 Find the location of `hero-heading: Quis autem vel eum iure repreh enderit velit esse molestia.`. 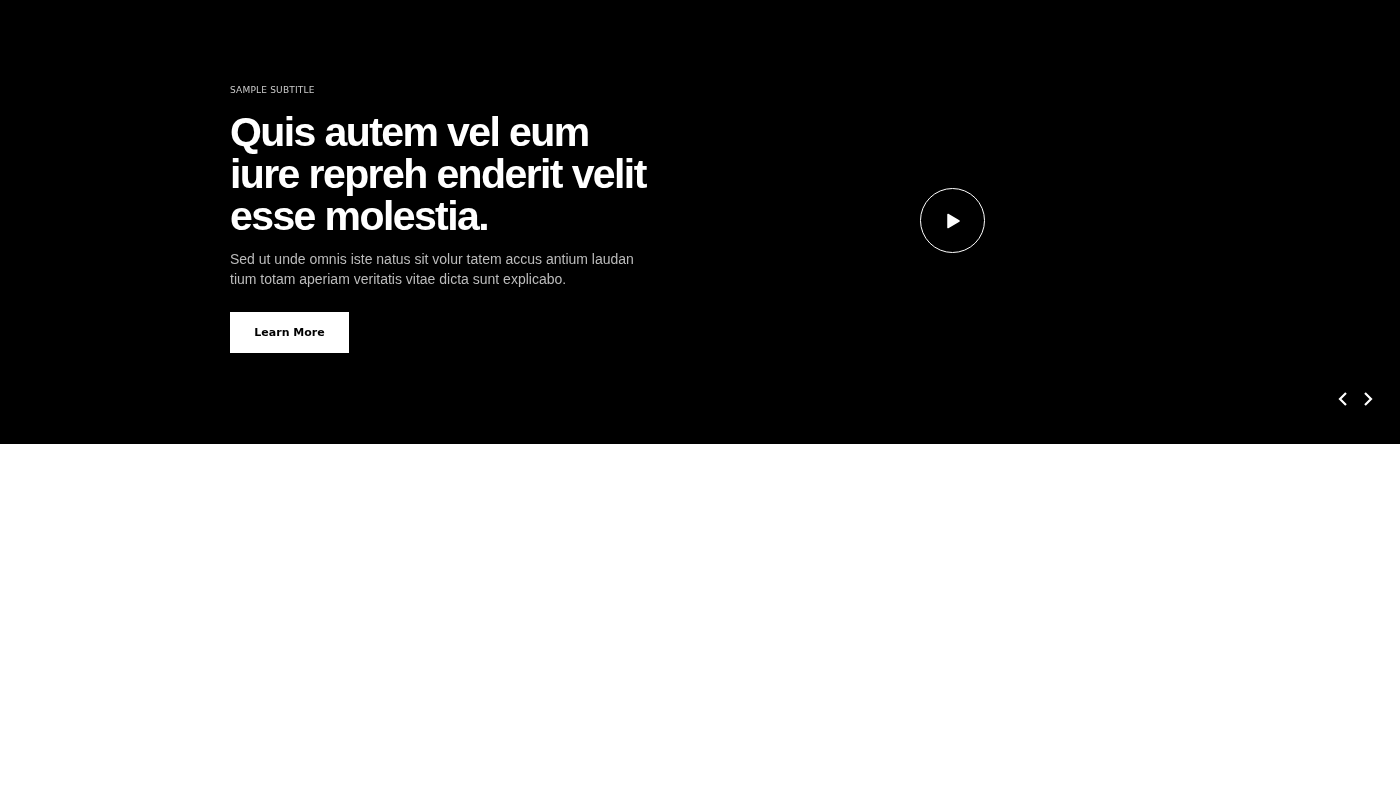

hero-heading: Quis autem vel eum iure repreh enderit velit esse molestia. is located at coordinates (438, 174).